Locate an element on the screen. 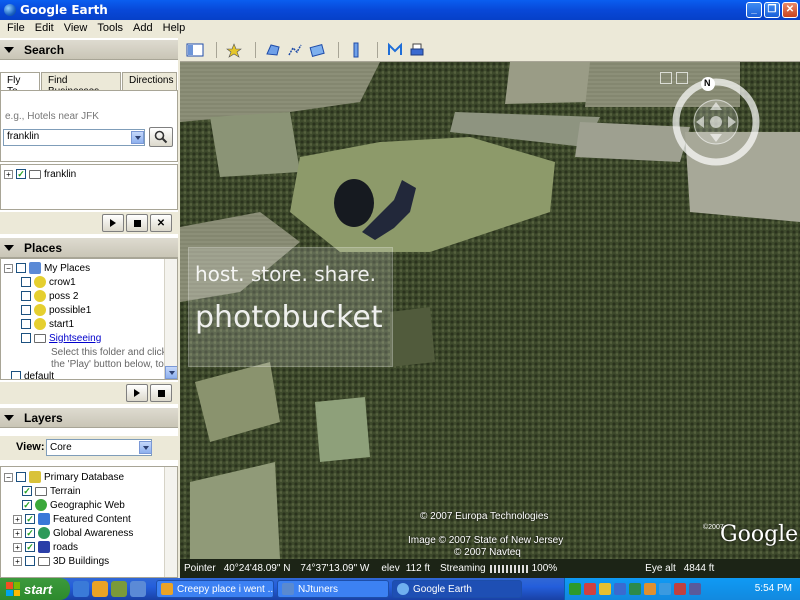 The image size is (800, 600). tour-play-button is located at coordinates (137, 393).